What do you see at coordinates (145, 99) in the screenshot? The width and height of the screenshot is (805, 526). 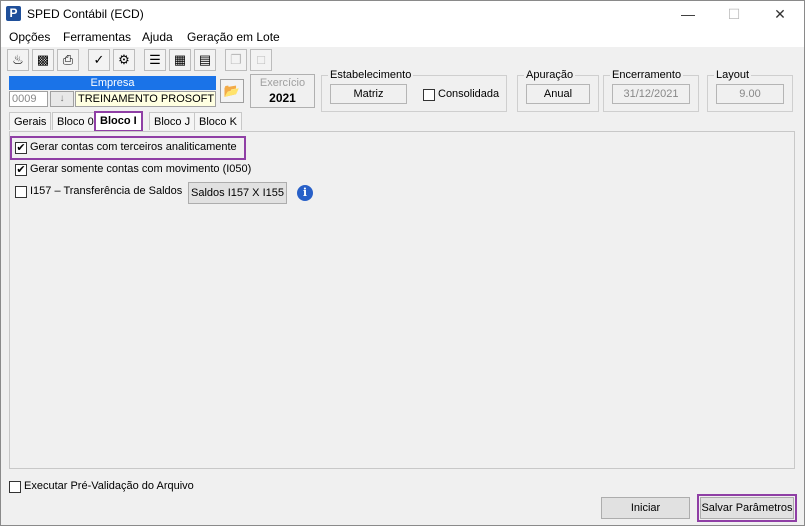 I see `empresa-name-field: TREINAMENTO PROSOFT` at bounding box center [145, 99].